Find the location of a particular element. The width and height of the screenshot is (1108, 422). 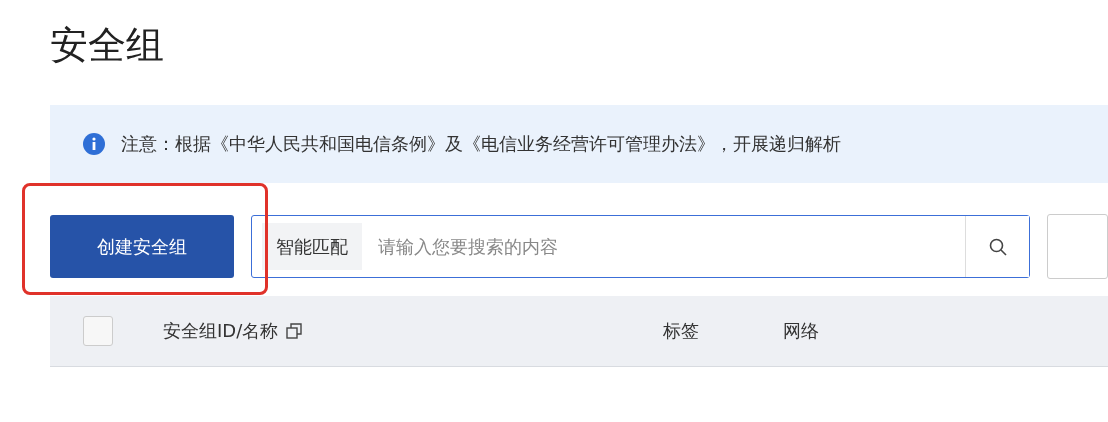

search-button is located at coordinates (997, 246).